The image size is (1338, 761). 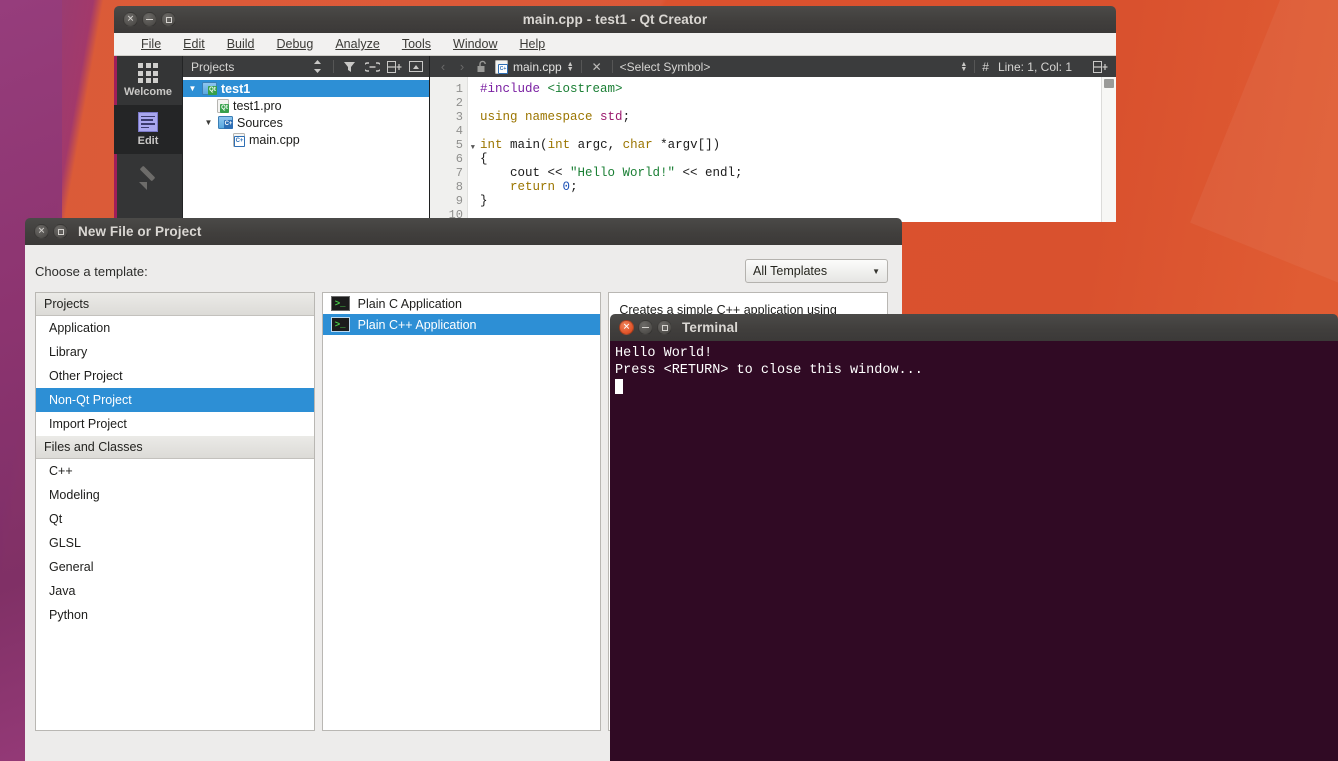 I want to click on menu-debug: Debug, so click(x=295, y=44).